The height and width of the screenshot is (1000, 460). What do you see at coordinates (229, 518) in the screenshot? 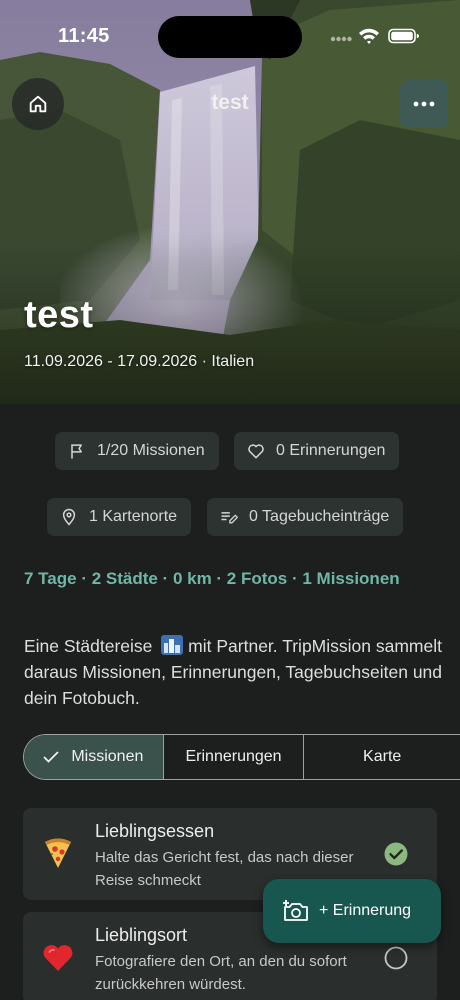
I see `edit-note-icon` at bounding box center [229, 518].